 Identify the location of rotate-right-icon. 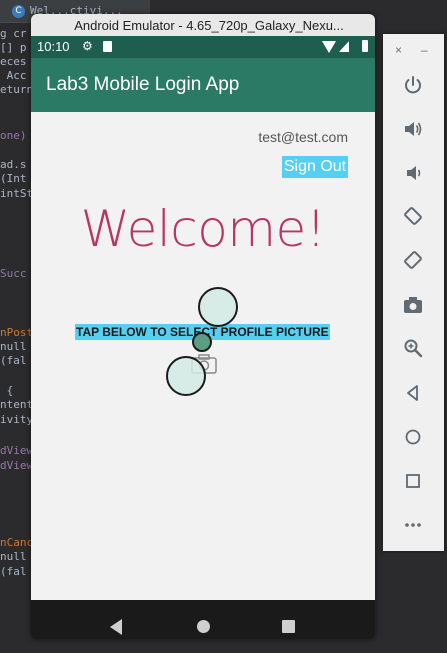
(413, 260).